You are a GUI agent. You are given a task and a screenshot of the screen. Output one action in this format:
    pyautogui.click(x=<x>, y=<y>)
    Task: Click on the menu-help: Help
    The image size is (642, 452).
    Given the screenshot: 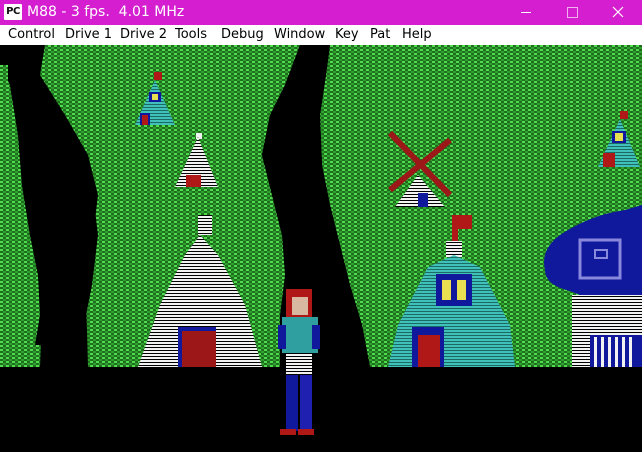 What is the action you would take?
    pyautogui.click(x=417, y=35)
    